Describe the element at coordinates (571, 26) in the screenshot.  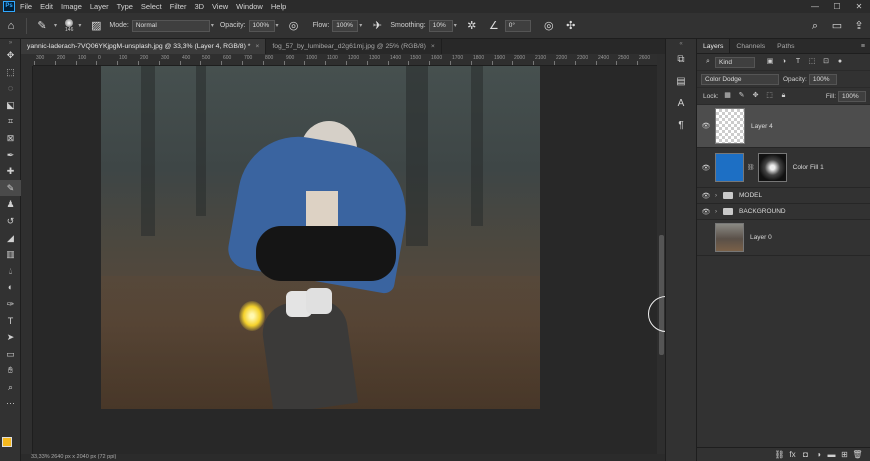
I see `symmetry-icon: ✣` at that location.